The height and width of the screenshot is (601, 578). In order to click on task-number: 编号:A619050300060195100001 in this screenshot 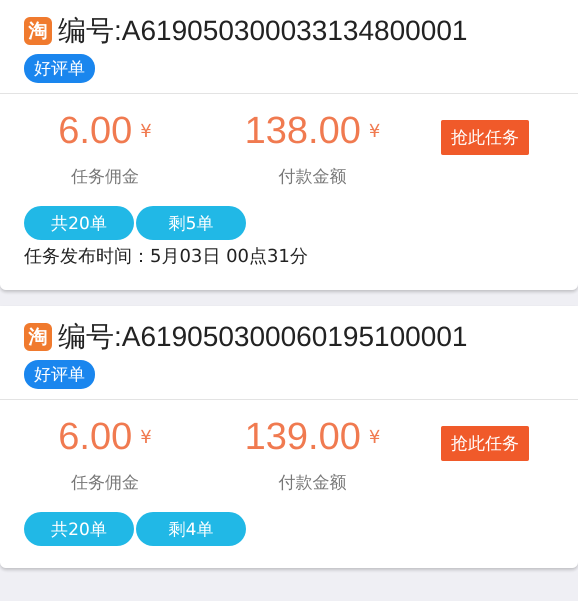, I will do `click(263, 337)`.